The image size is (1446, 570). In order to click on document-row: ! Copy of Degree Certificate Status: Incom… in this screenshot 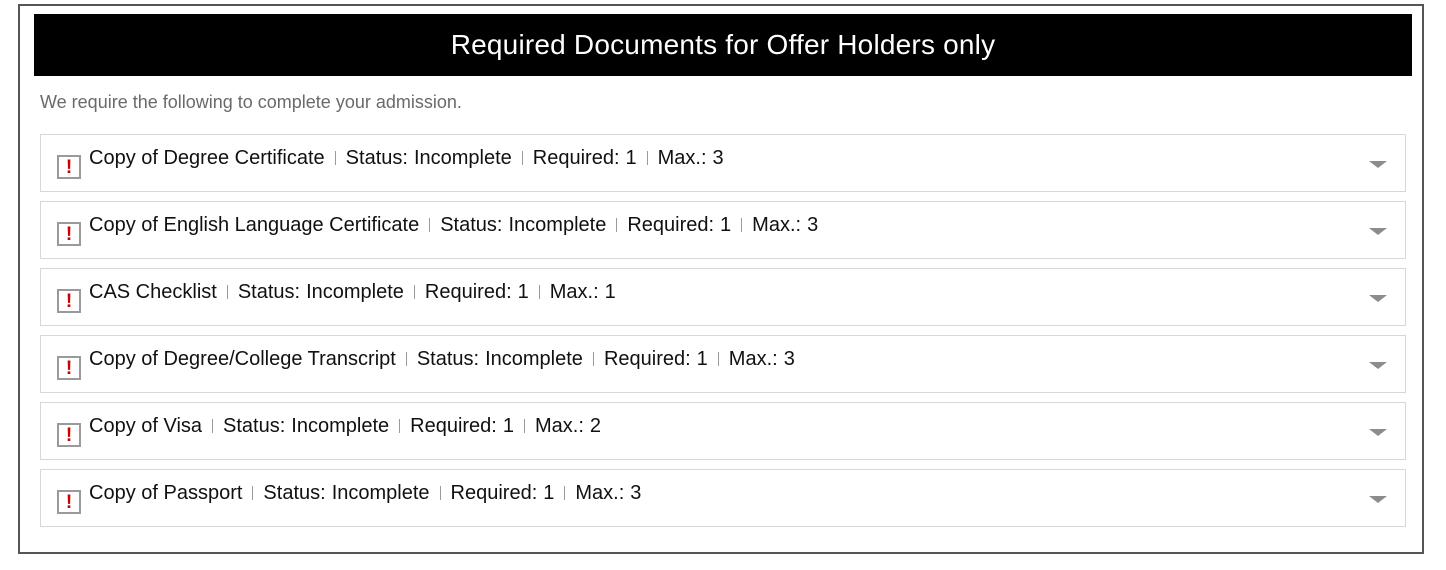, I will do `click(723, 163)`.